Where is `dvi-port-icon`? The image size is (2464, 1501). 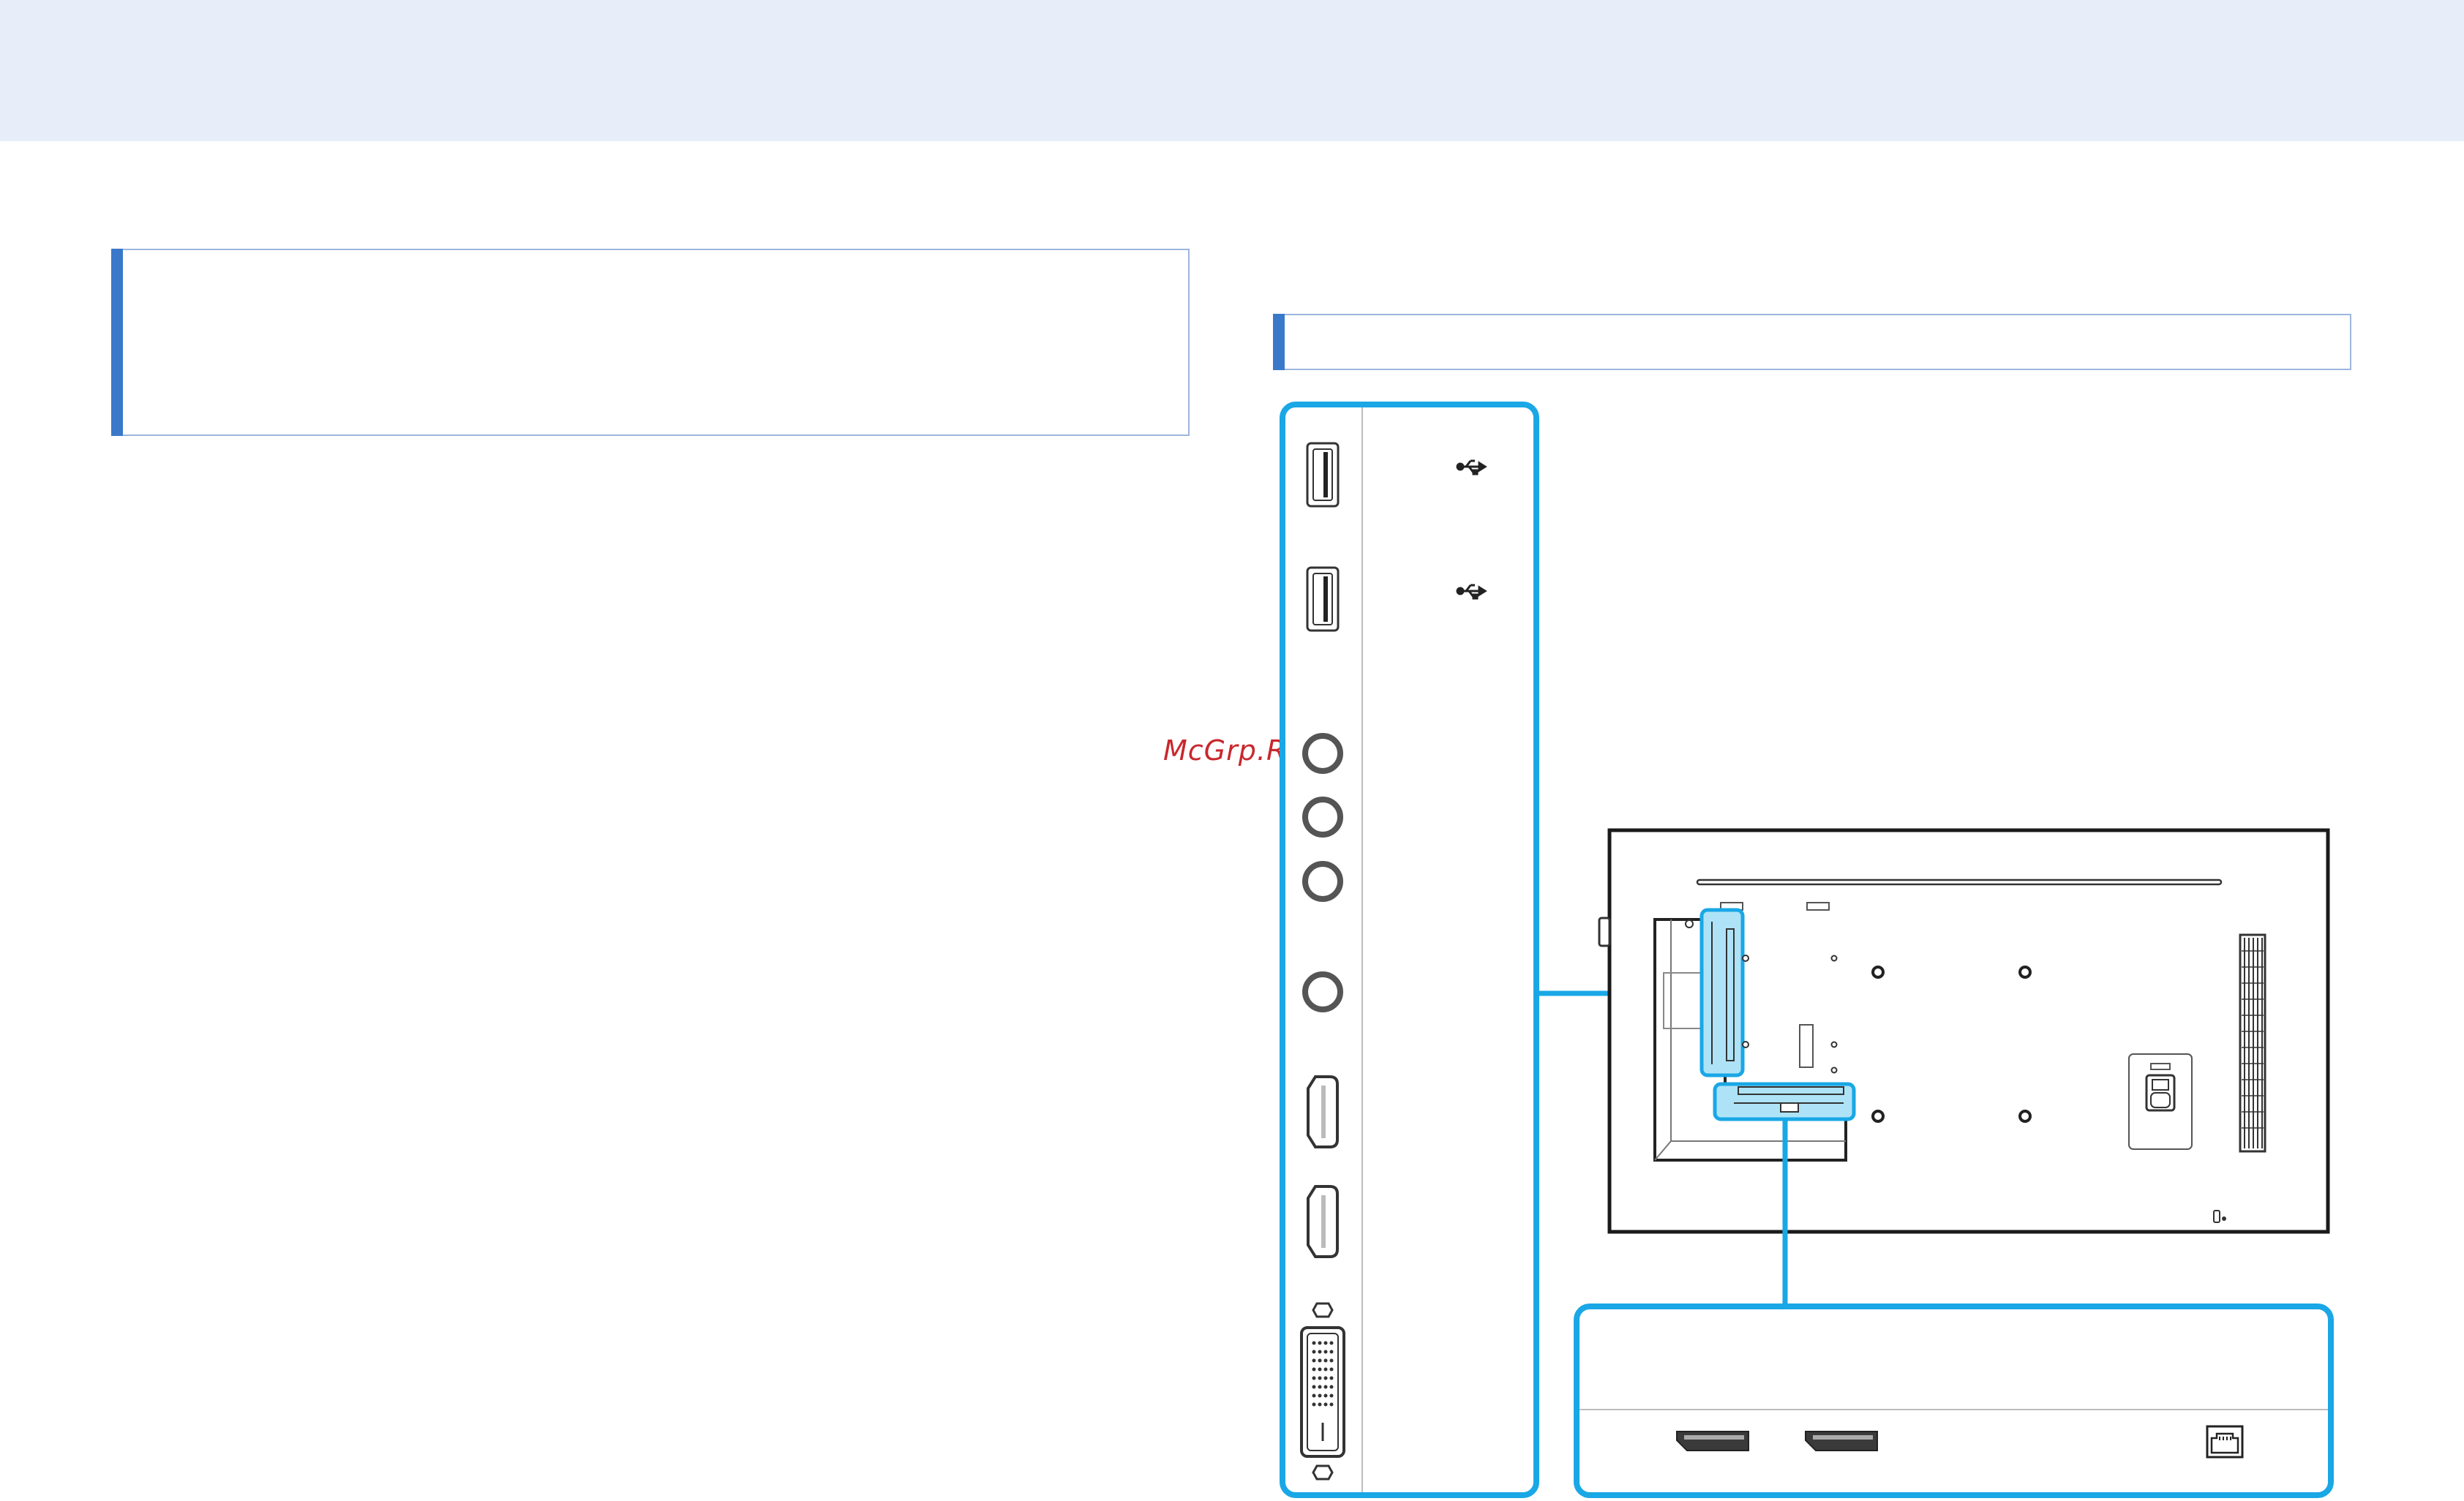
dvi-port-icon is located at coordinates (1322, 1391).